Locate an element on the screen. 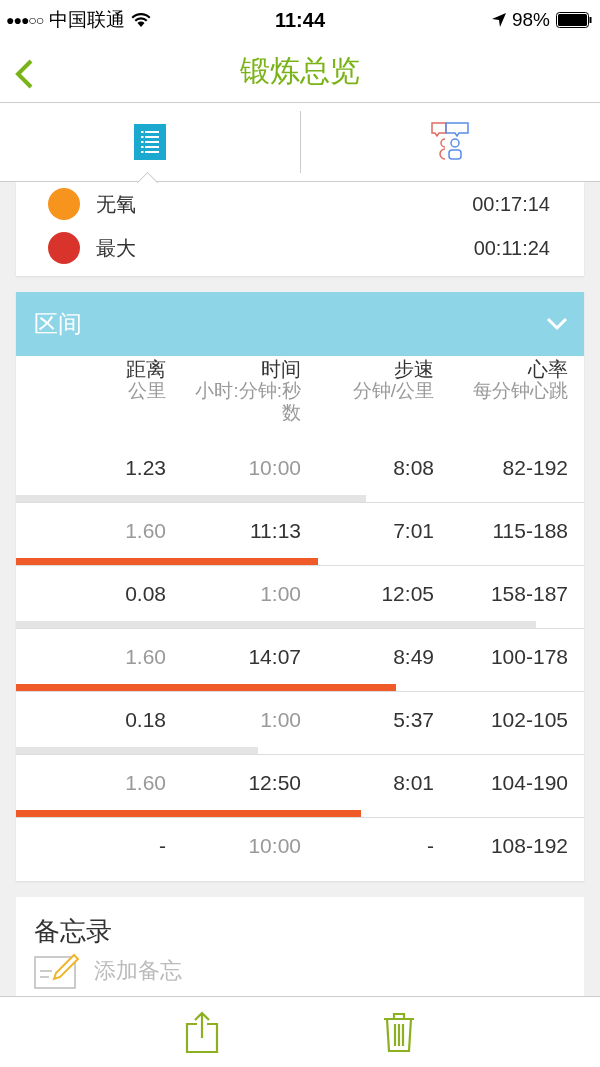 The height and width of the screenshot is (1067, 600). table-cell-text: 108-192 is located at coordinates (528, 846).